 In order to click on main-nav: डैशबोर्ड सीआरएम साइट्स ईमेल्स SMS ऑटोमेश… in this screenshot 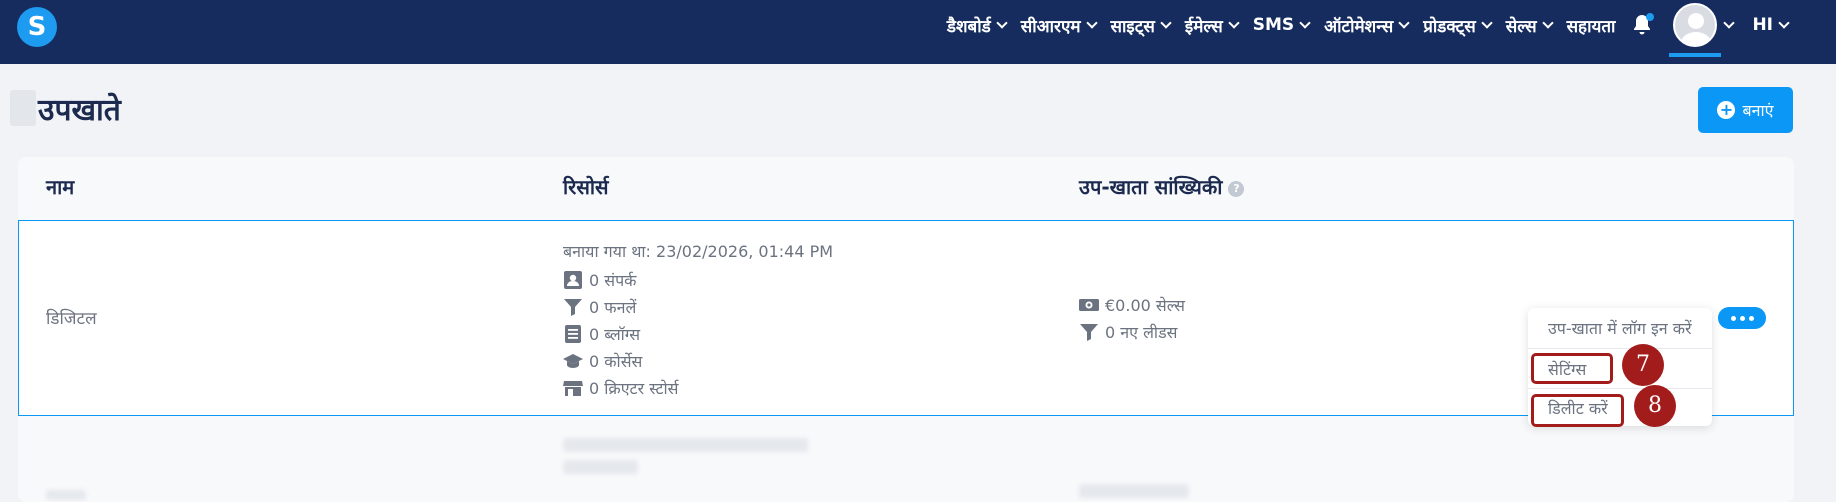, I will do `click(1368, 28)`.